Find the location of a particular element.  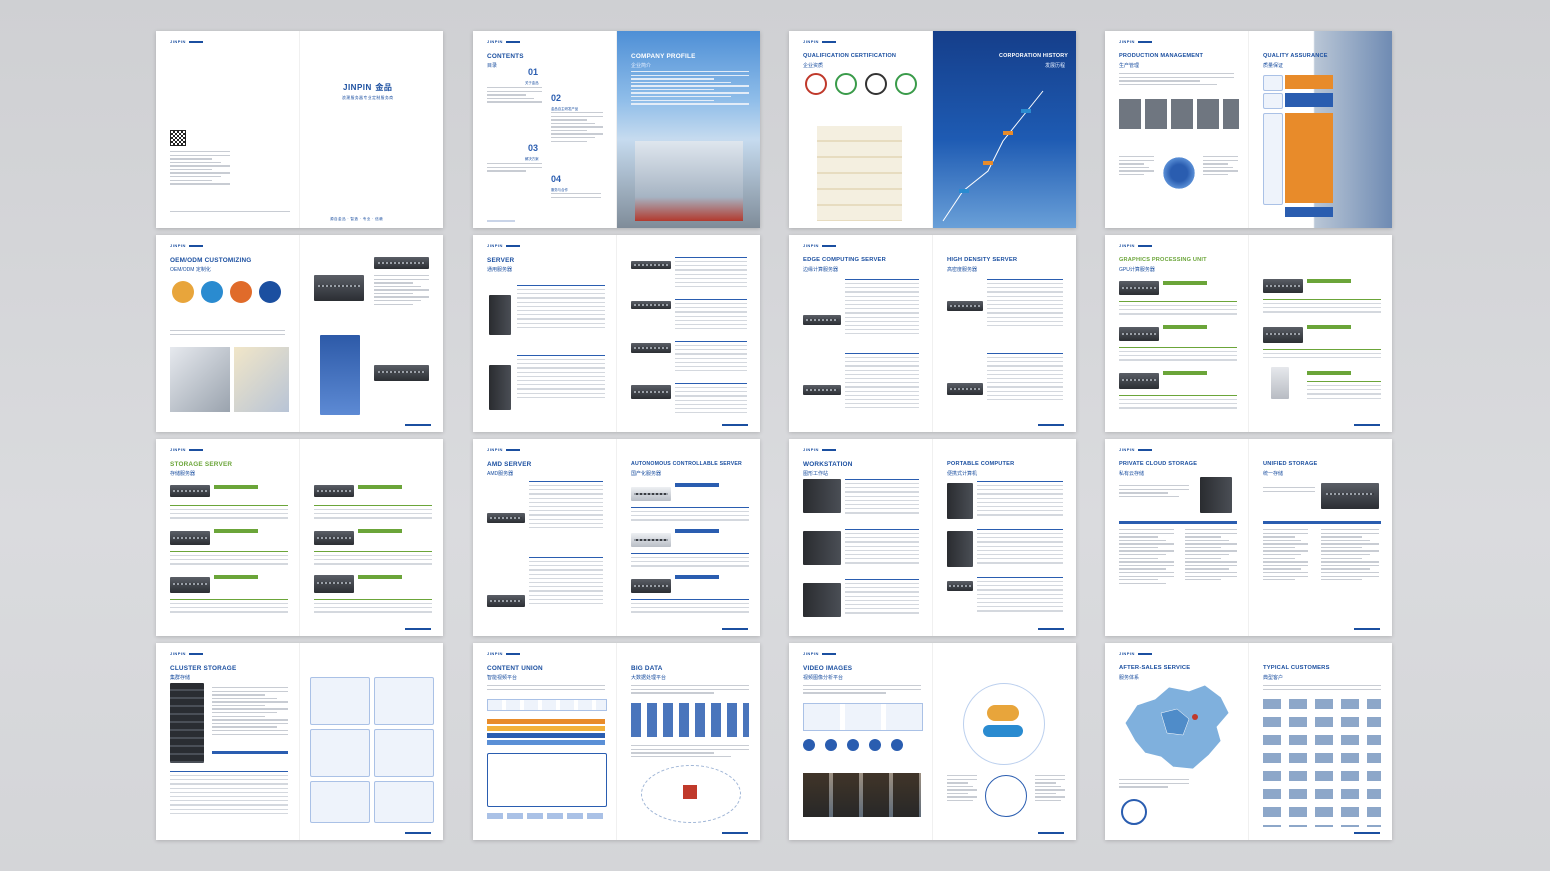

spread-oem: JINPIN OEM/ODM CUSTOMIZING OEM/ODM 定制化 is located at coordinates (299, 333).